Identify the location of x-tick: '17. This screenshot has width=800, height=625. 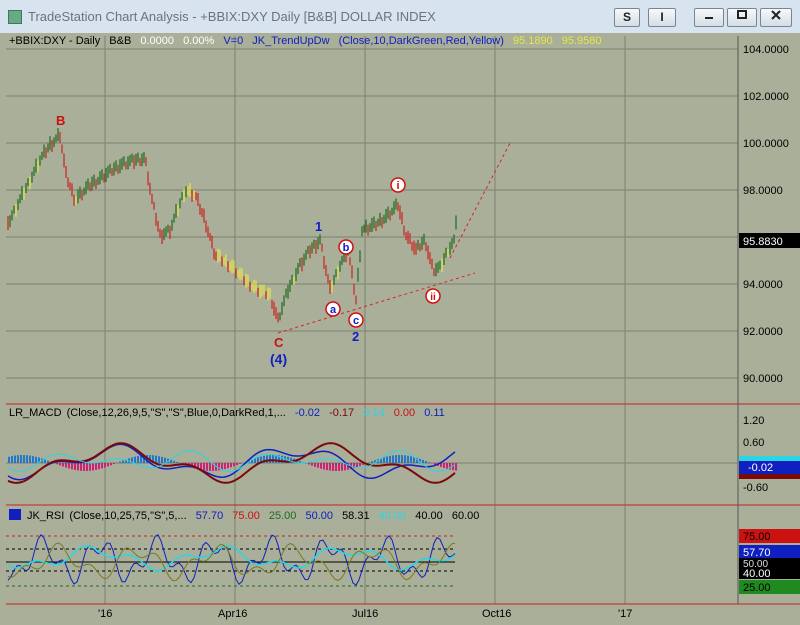
(625, 614).